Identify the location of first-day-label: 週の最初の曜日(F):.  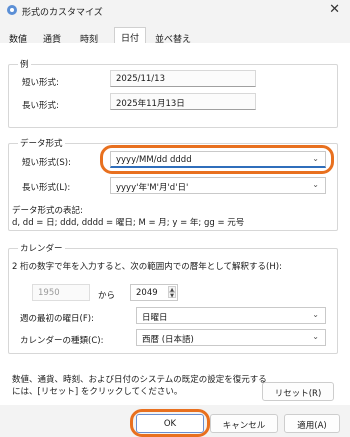
(57, 319).